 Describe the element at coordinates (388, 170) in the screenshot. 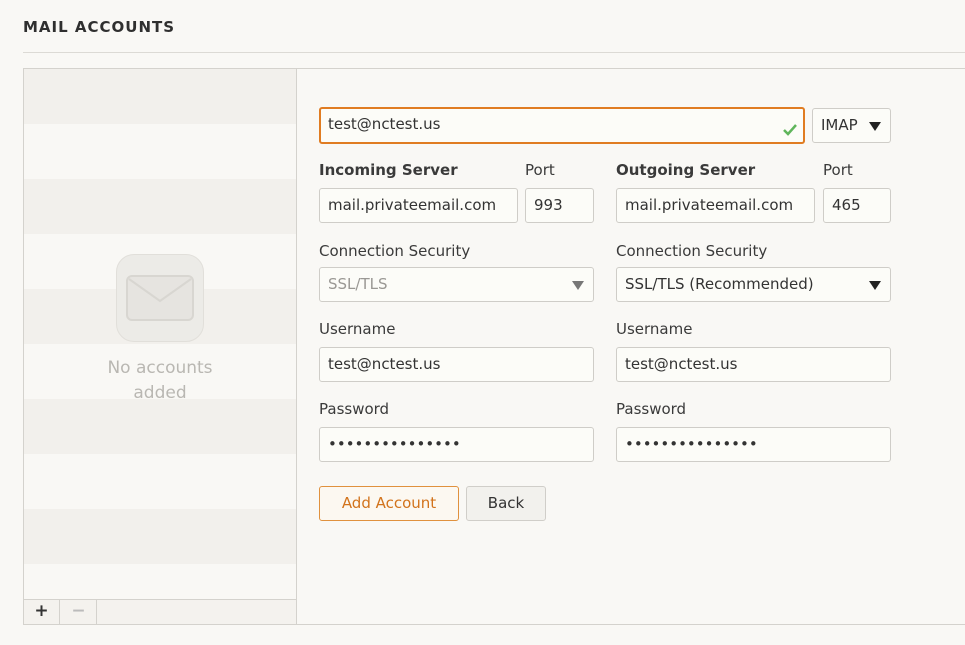

I see `incoming-server-heading: Incoming Server` at that location.